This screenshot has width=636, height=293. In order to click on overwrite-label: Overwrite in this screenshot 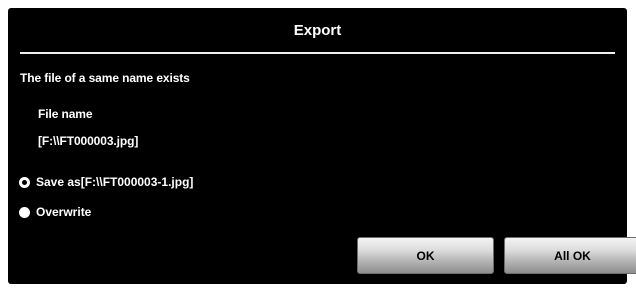, I will do `click(64, 212)`.